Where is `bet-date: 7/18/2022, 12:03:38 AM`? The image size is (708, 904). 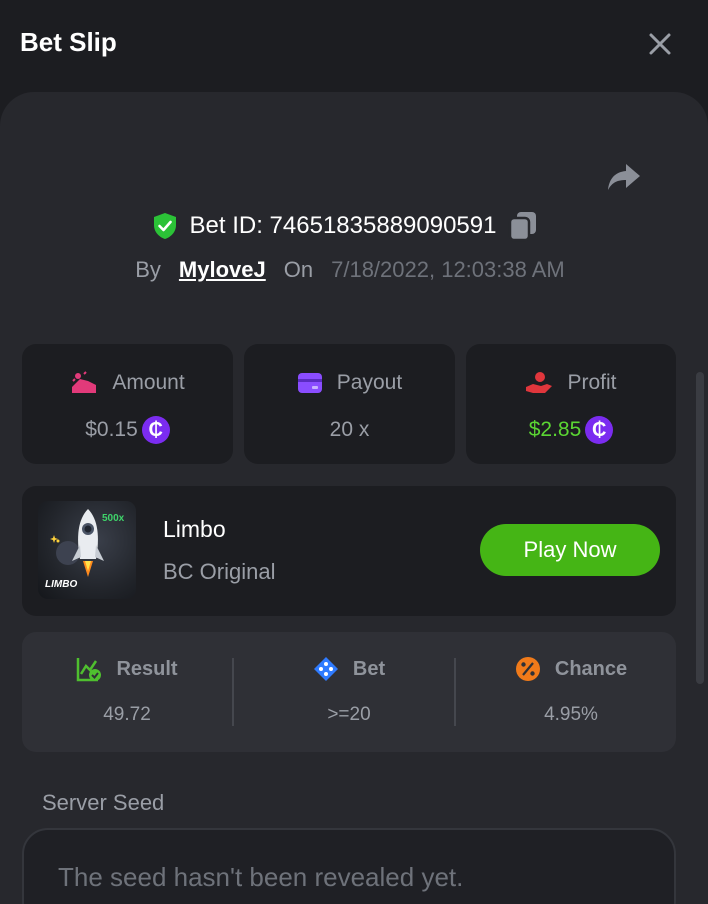 bet-date: 7/18/2022, 12:03:38 AM is located at coordinates (448, 269).